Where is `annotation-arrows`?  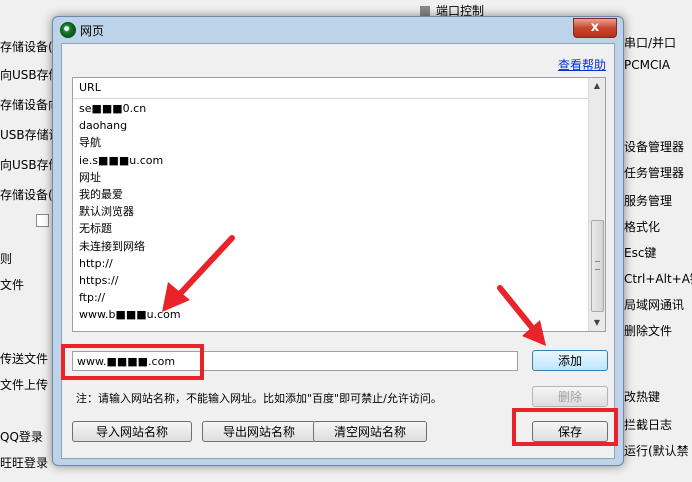 annotation-arrows is located at coordinates (354, 290).